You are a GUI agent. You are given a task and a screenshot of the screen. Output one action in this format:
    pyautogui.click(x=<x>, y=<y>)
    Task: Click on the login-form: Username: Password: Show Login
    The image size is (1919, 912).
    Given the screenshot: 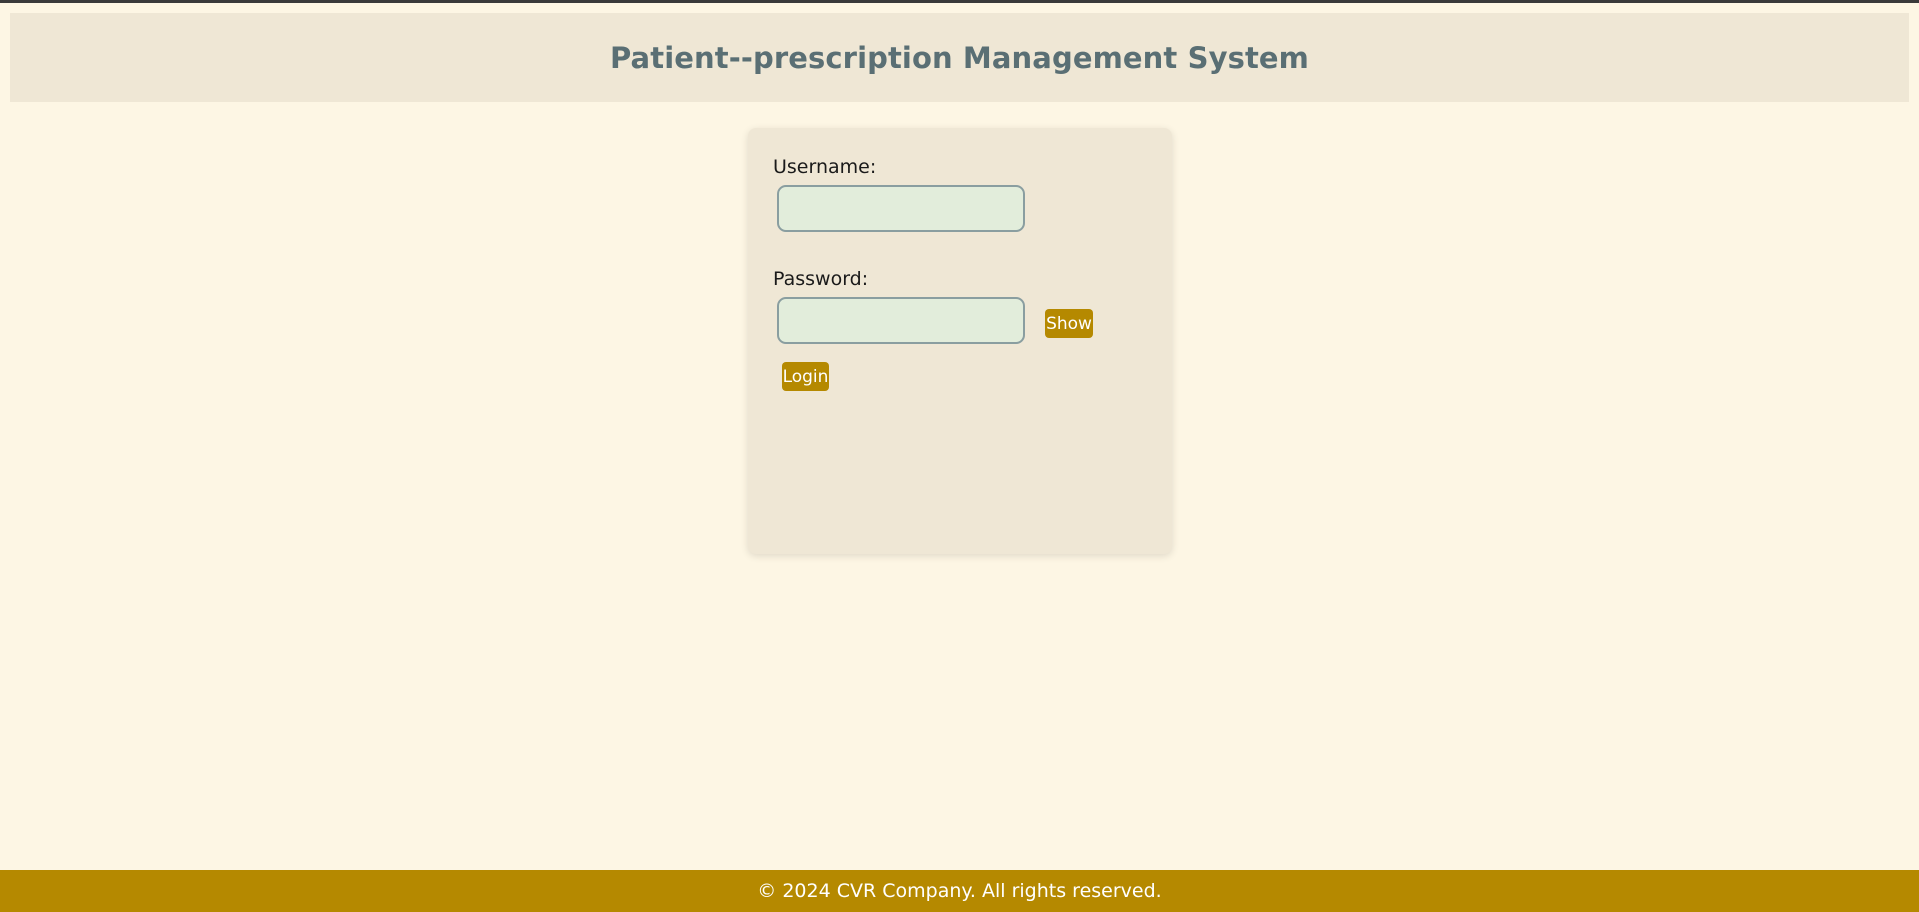 What is the action you would take?
    pyautogui.click(x=960, y=341)
    